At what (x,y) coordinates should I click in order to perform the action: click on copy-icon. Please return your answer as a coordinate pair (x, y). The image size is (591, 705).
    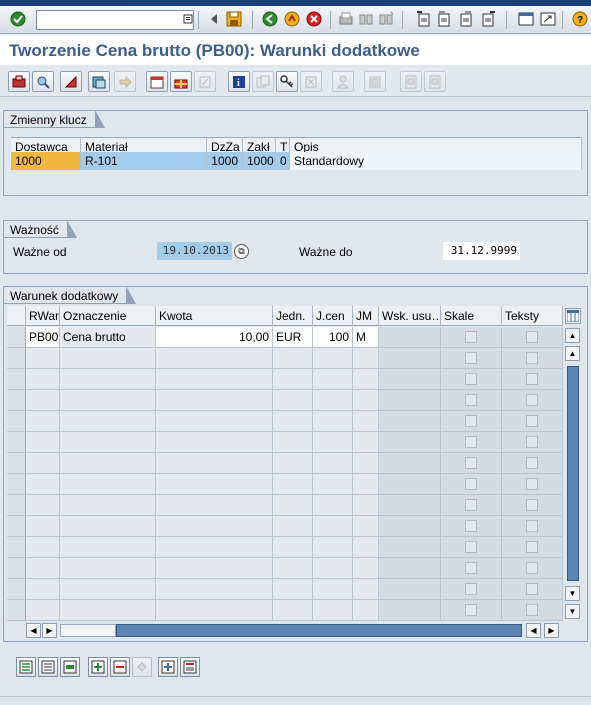
    Looking at the image, I should click on (263, 81).